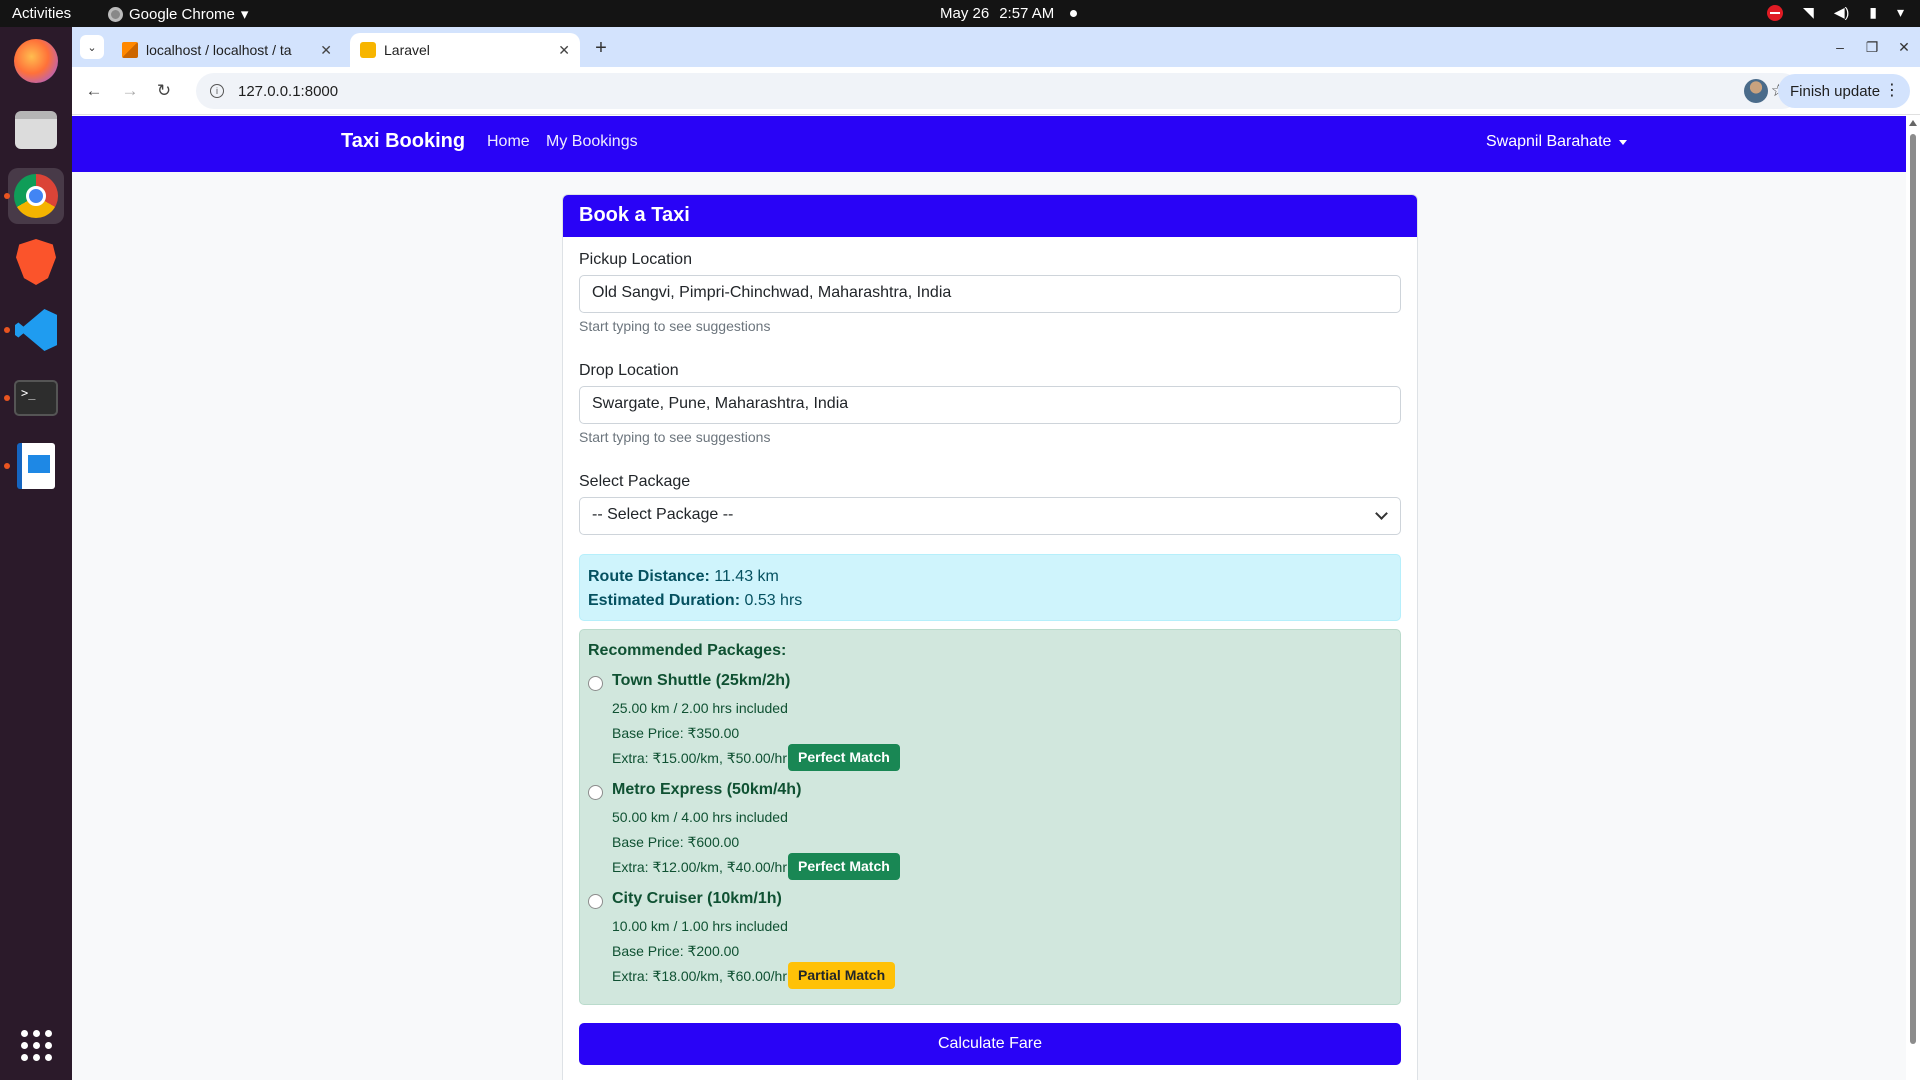 This screenshot has width=1920, height=1080. I want to click on package-included: 25.00 km / 2.00 hrs included, so click(700, 708).